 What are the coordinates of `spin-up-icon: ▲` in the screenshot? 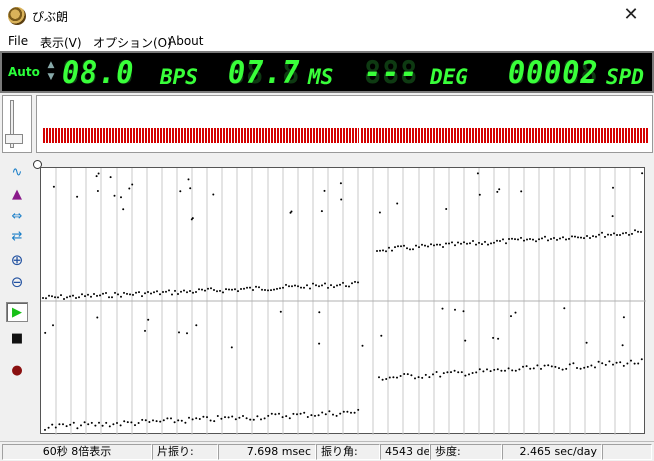 It's located at (51, 65).